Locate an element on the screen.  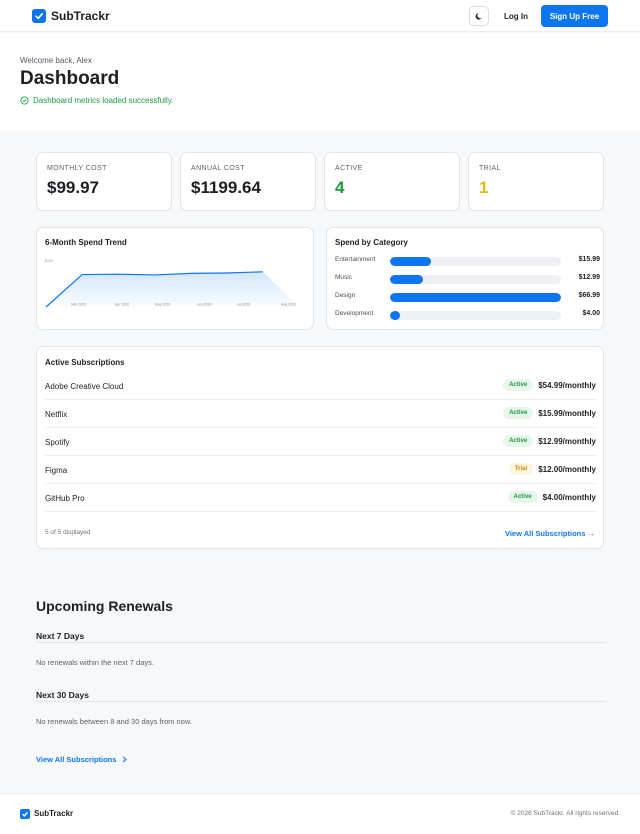
stat-card-annual-cost: ANNUAL COST $1199.64 is located at coordinates (248, 181).